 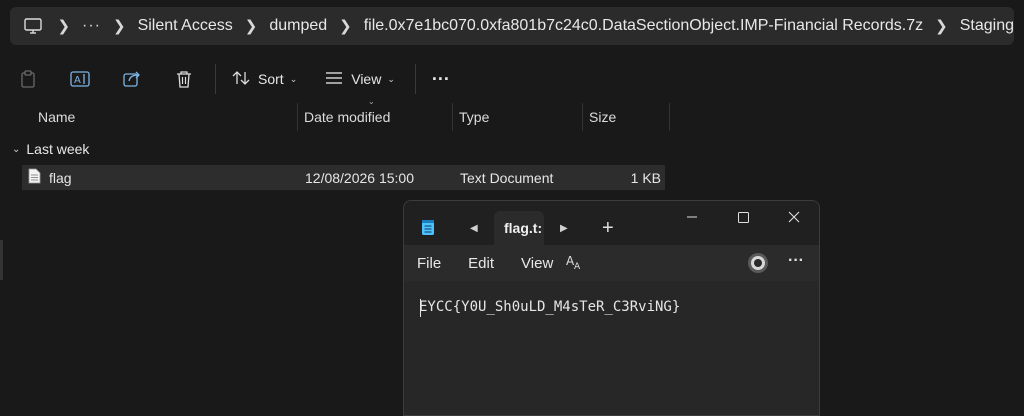 What do you see at coordinates (347, 117) in the screenshot?
I see `column-header-date-label: Date modified` at bounding box center [347, 117].